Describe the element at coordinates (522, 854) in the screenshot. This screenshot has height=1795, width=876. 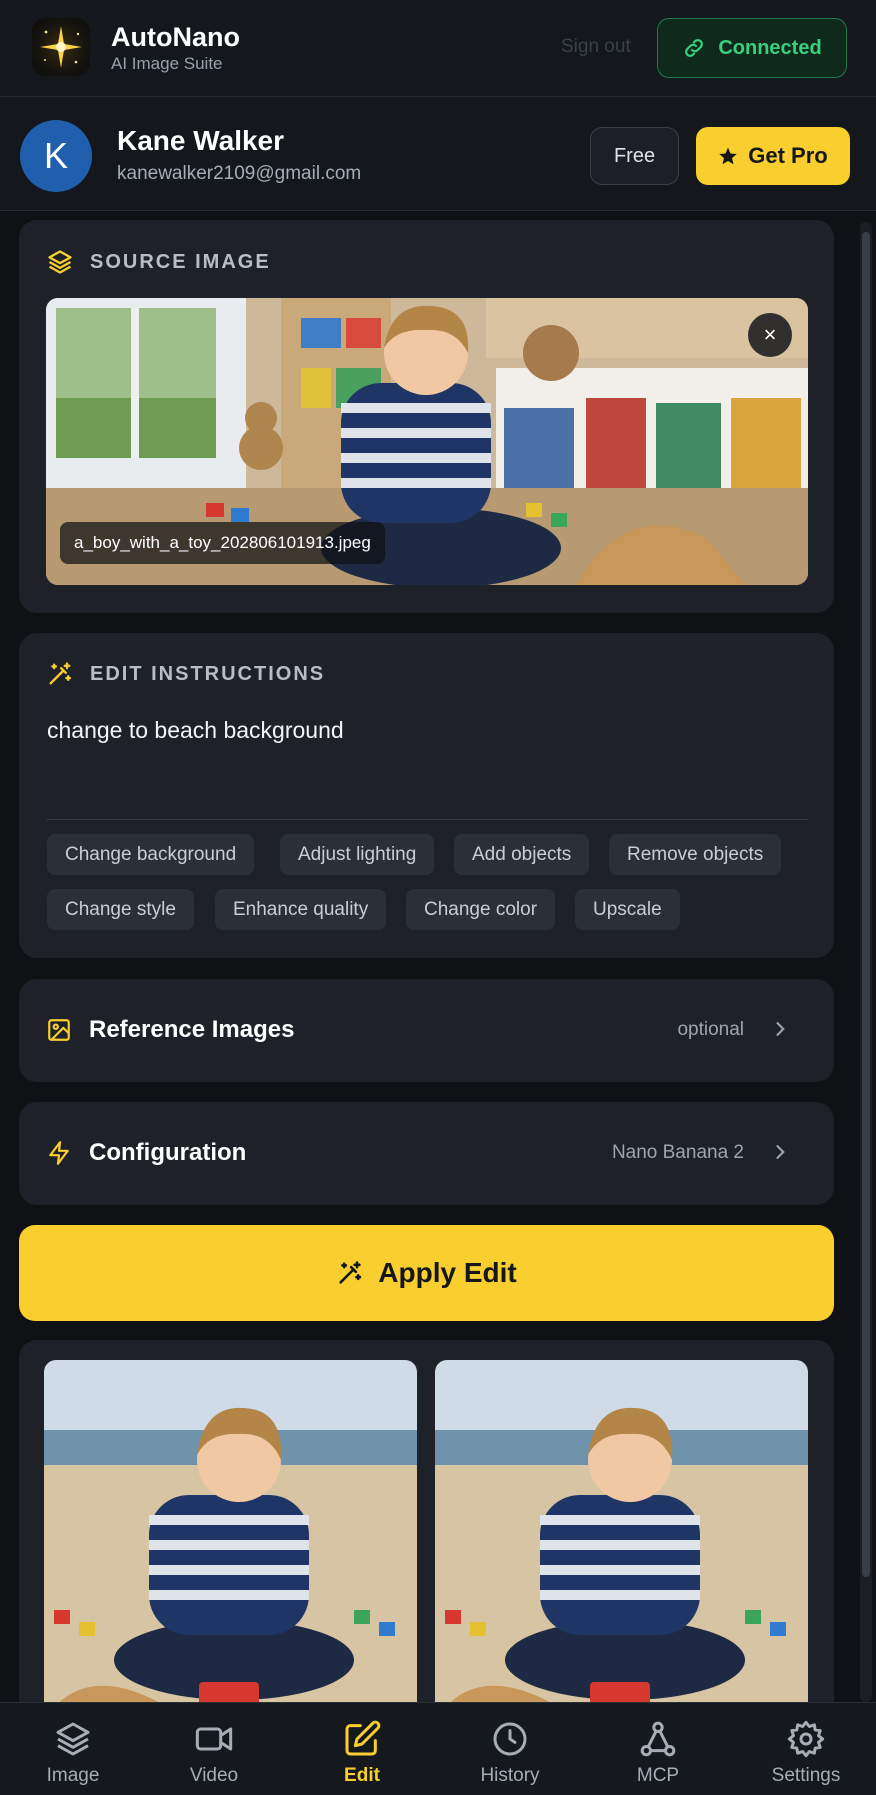
I see `chip-add-objects: Add objects` at that location.